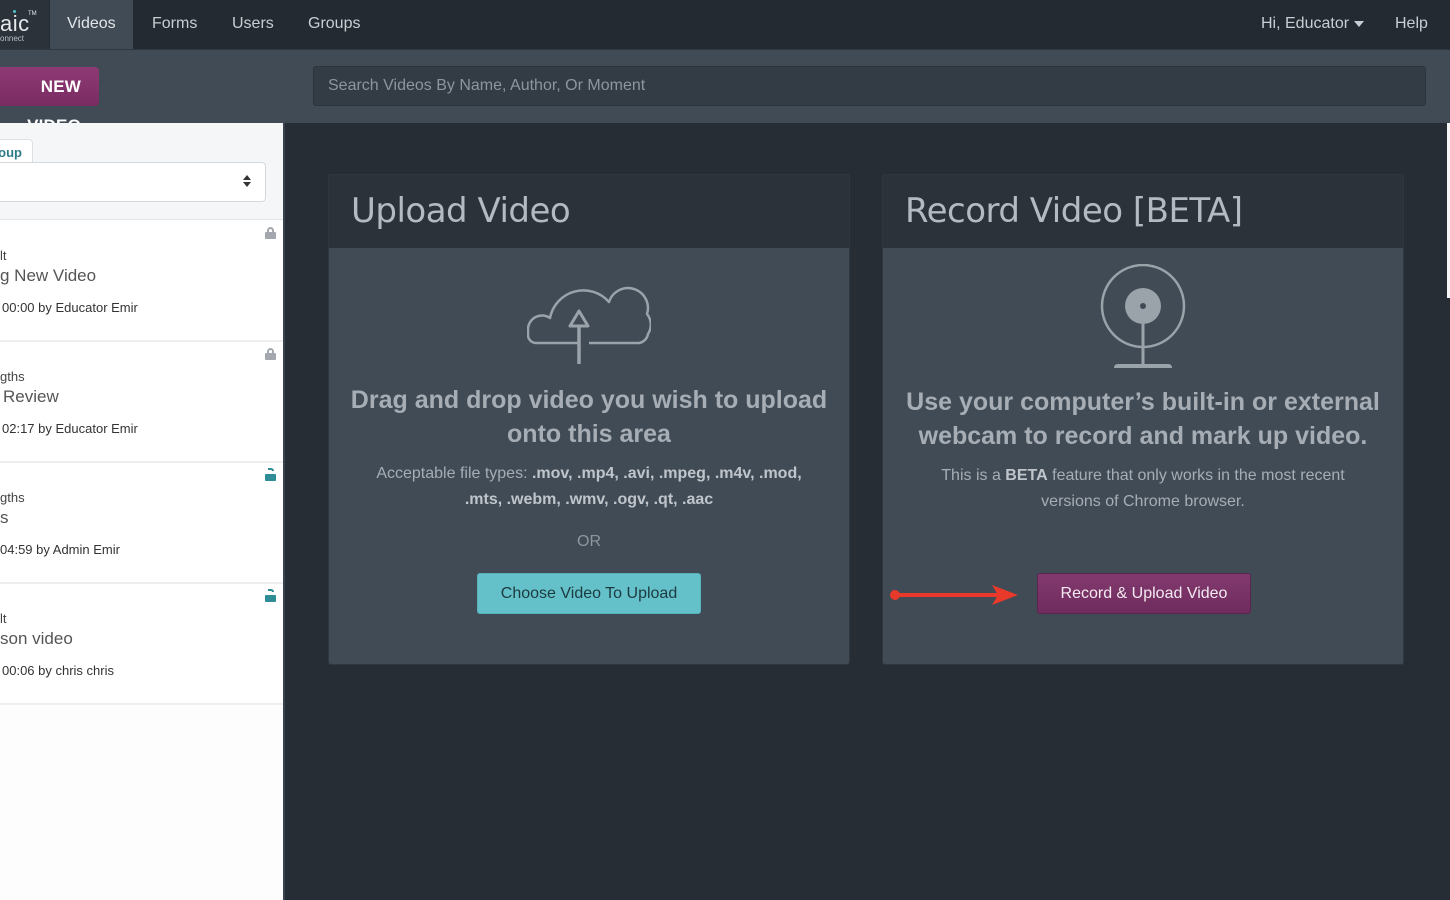 The height and width of the screenshot is (900, 1450). Describe the element at coordinates (174, 24) in the screenshot. I see `nav-tab-forms: Forms` at that location.